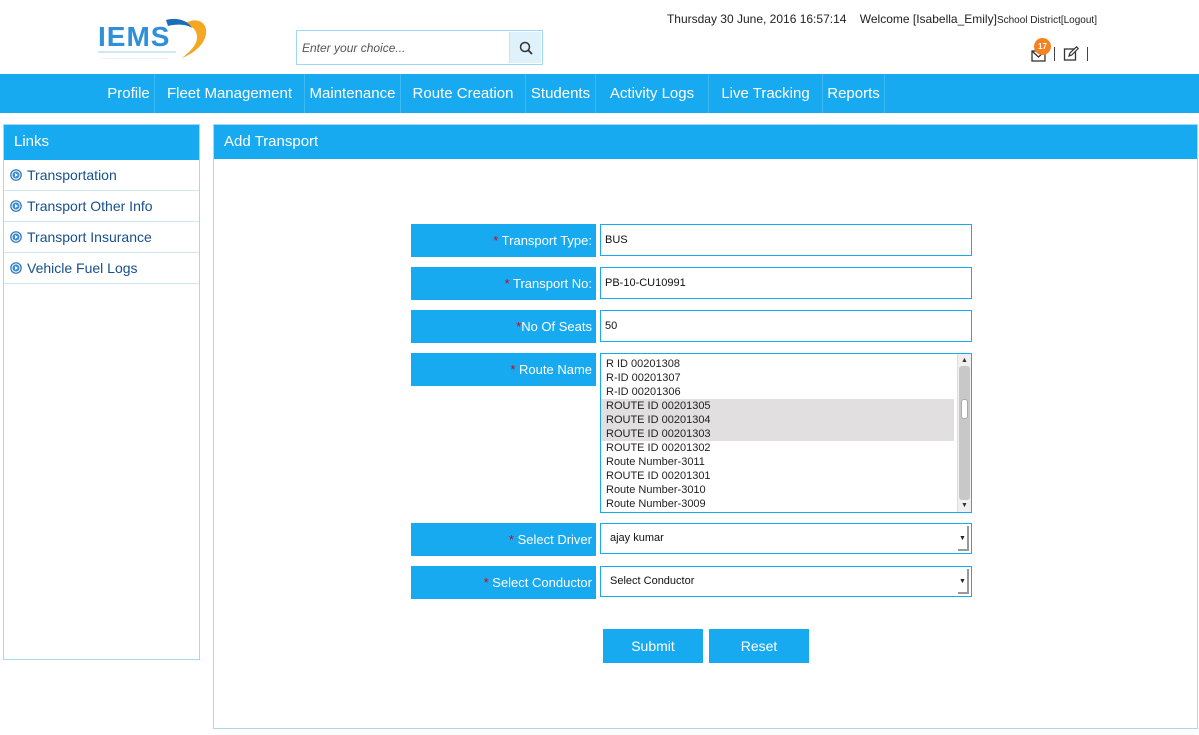 This screenshot has width=1199, height=735. Describe the element at coordinates (89, 237) in the screenshot. I see `sidebar-item-label: Transport Insurance` at that location.